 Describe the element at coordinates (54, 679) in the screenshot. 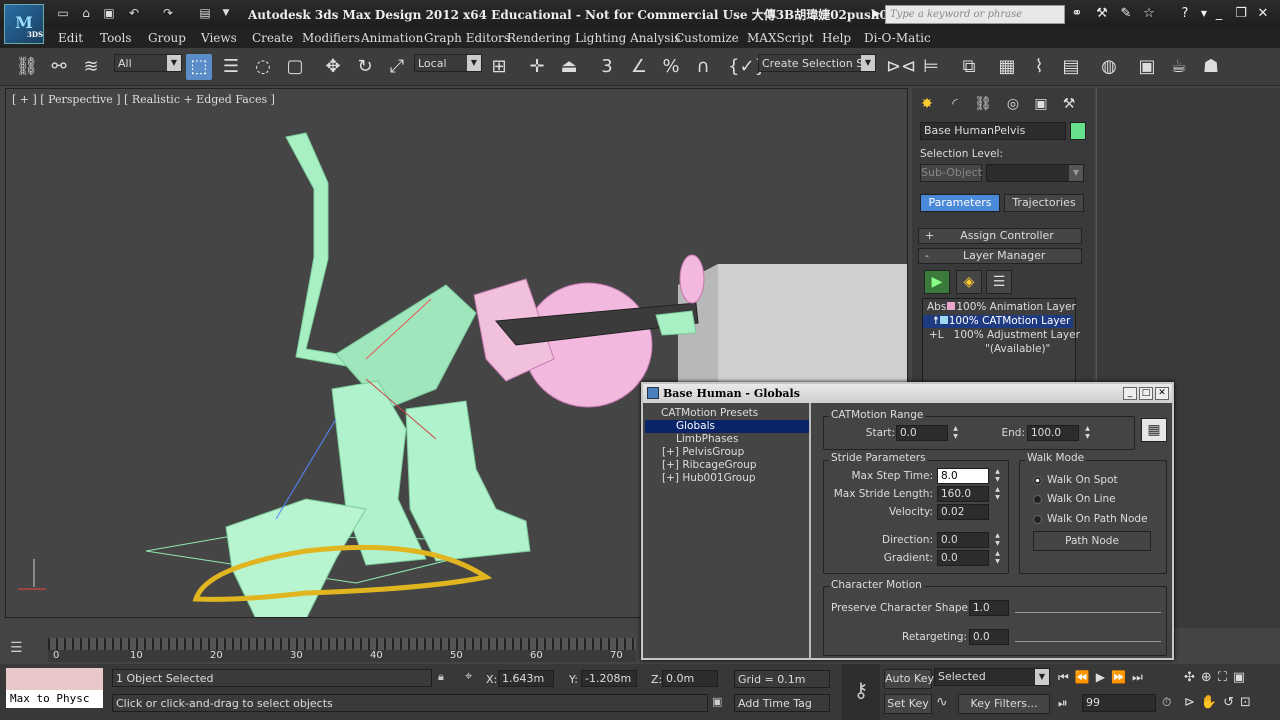

I see `listener-output` at that location.